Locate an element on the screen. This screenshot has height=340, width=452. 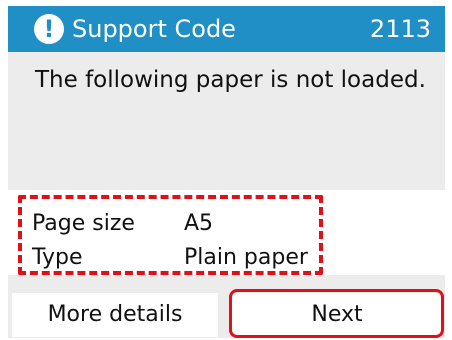
next-button-highlight is located at coordinates (336, 313).